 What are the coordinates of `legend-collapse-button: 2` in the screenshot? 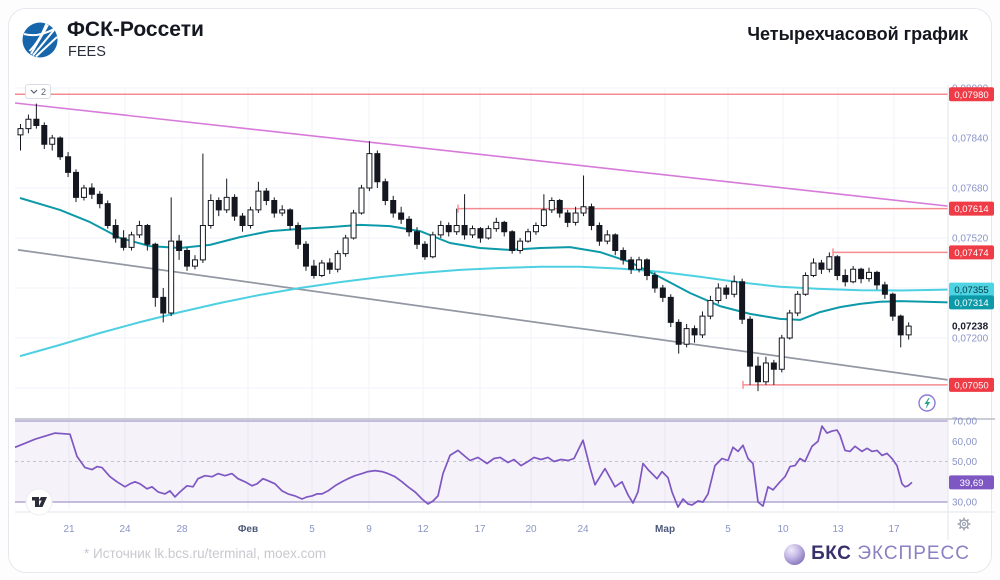 It's located at (38, 91).